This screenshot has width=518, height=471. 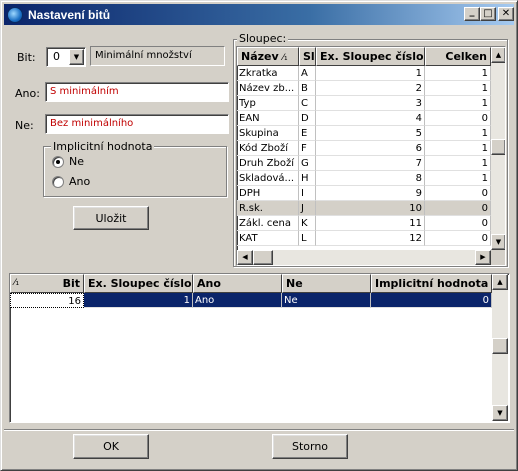 What do you see at coordinates (79, 181) in the screenshot?
I see `radio-ano-label: Ano` at bounding box center [79, 181].